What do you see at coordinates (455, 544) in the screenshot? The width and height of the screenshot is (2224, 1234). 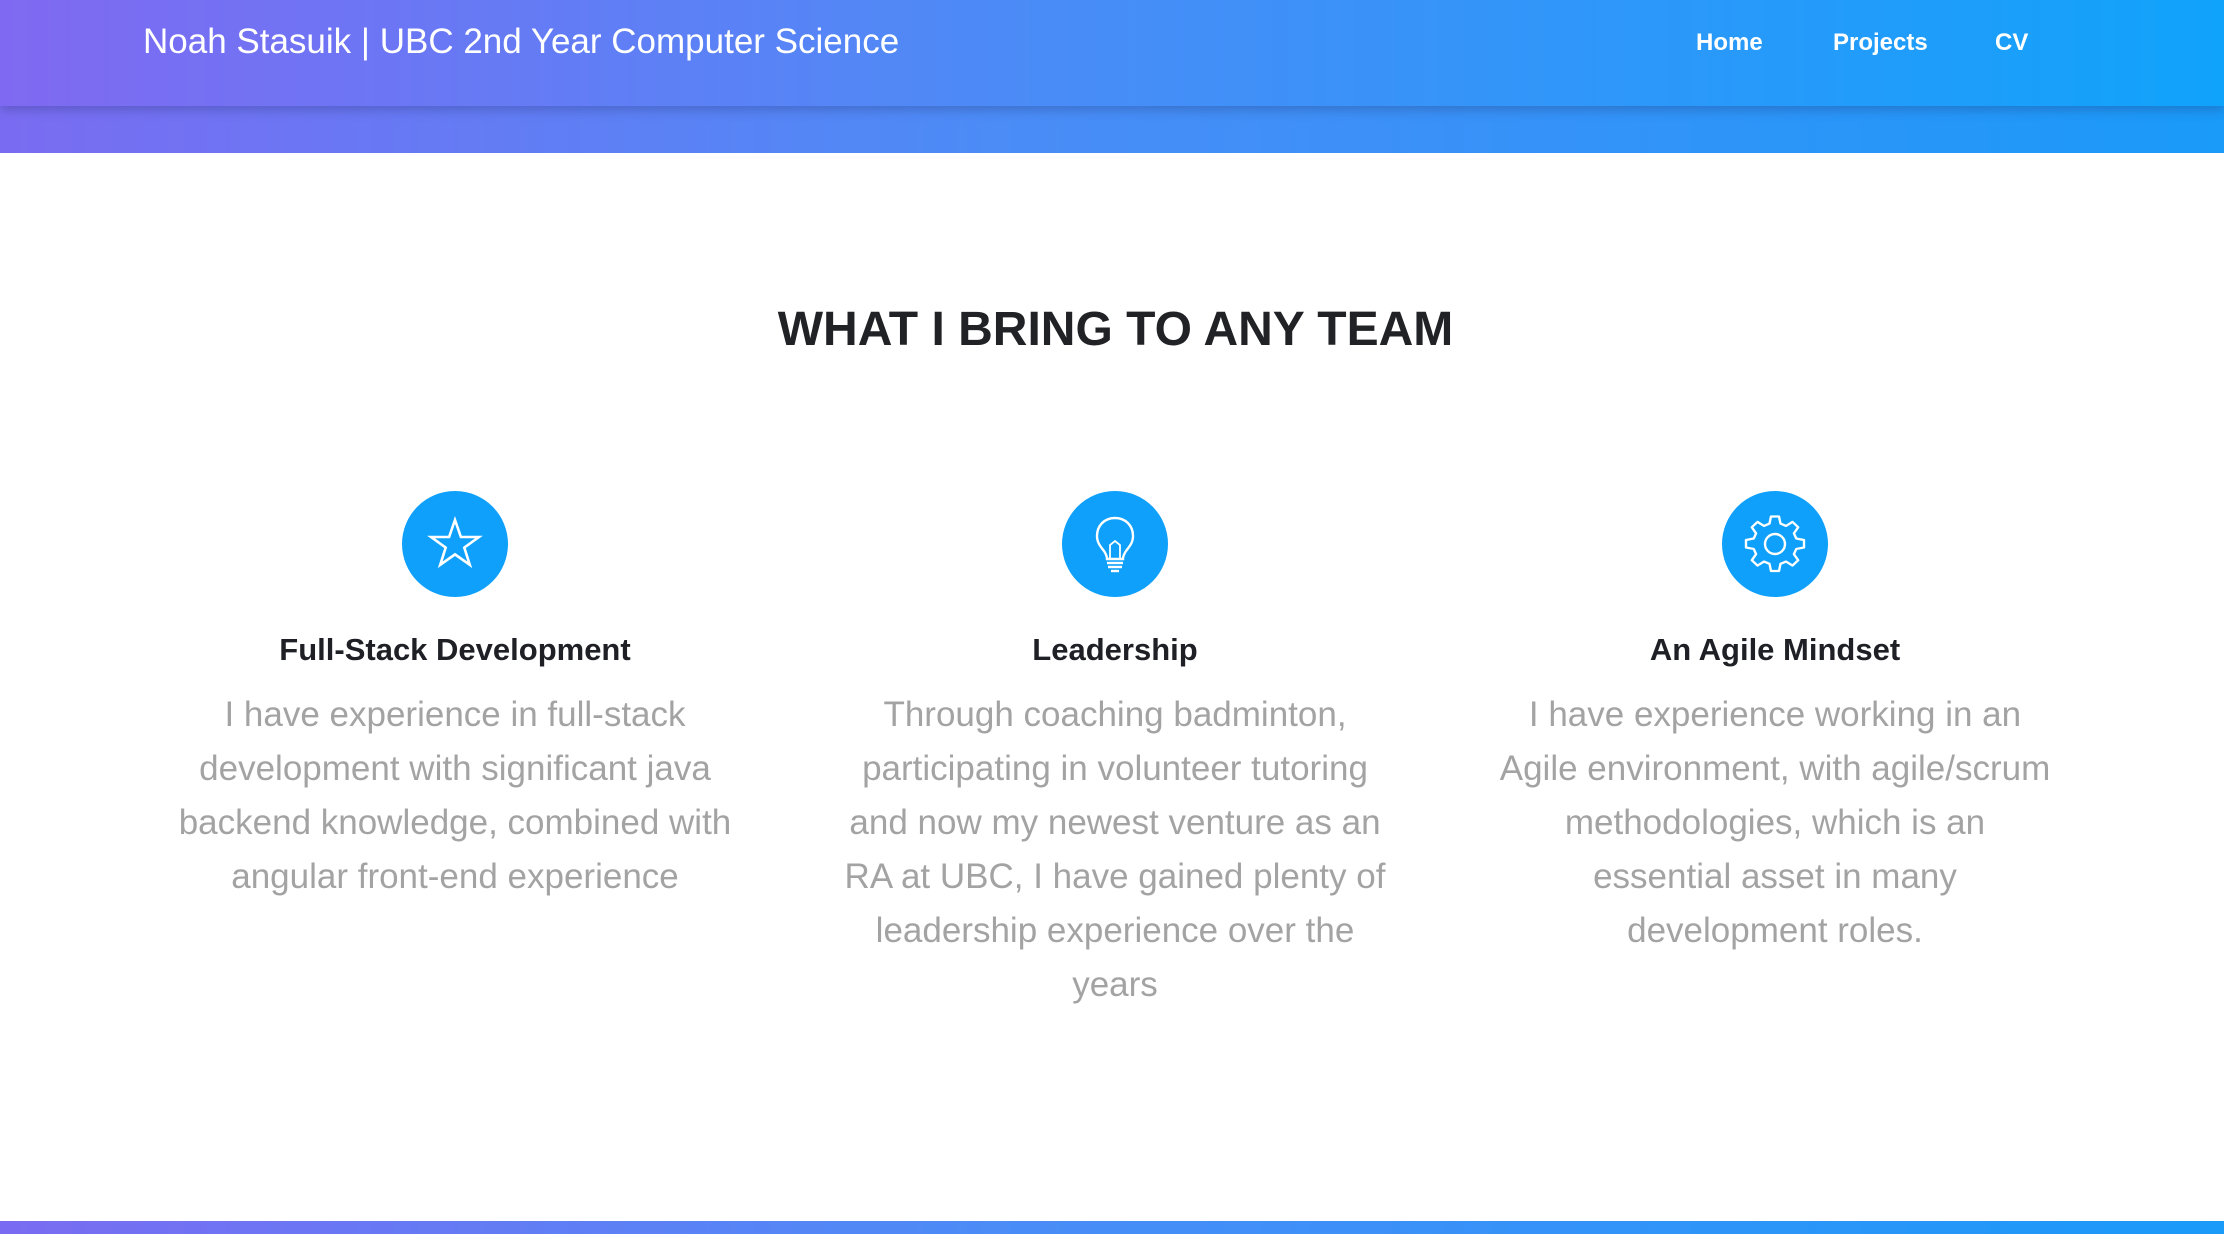 I see `star-icon` at bounding box center [455, 544].